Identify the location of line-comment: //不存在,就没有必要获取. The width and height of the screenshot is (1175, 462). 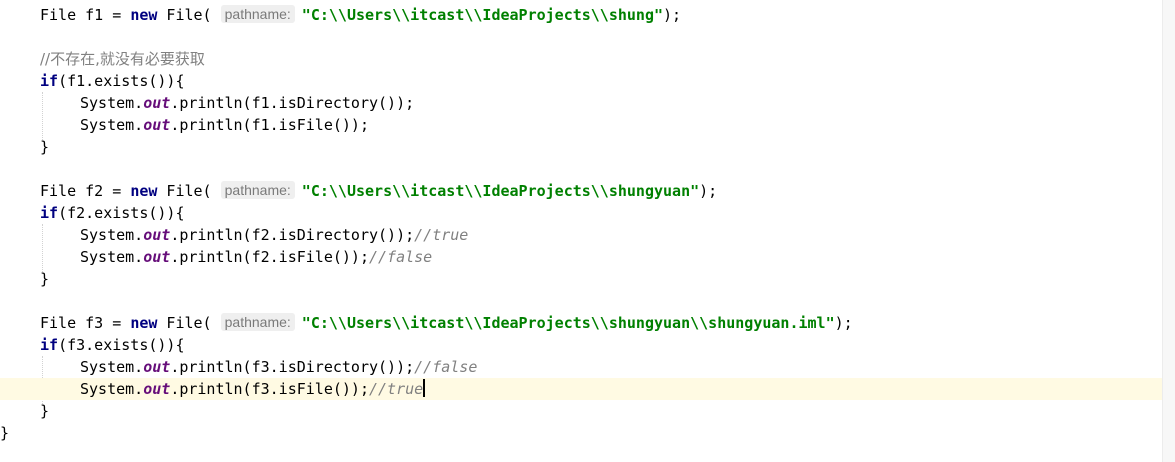
(122, 59).